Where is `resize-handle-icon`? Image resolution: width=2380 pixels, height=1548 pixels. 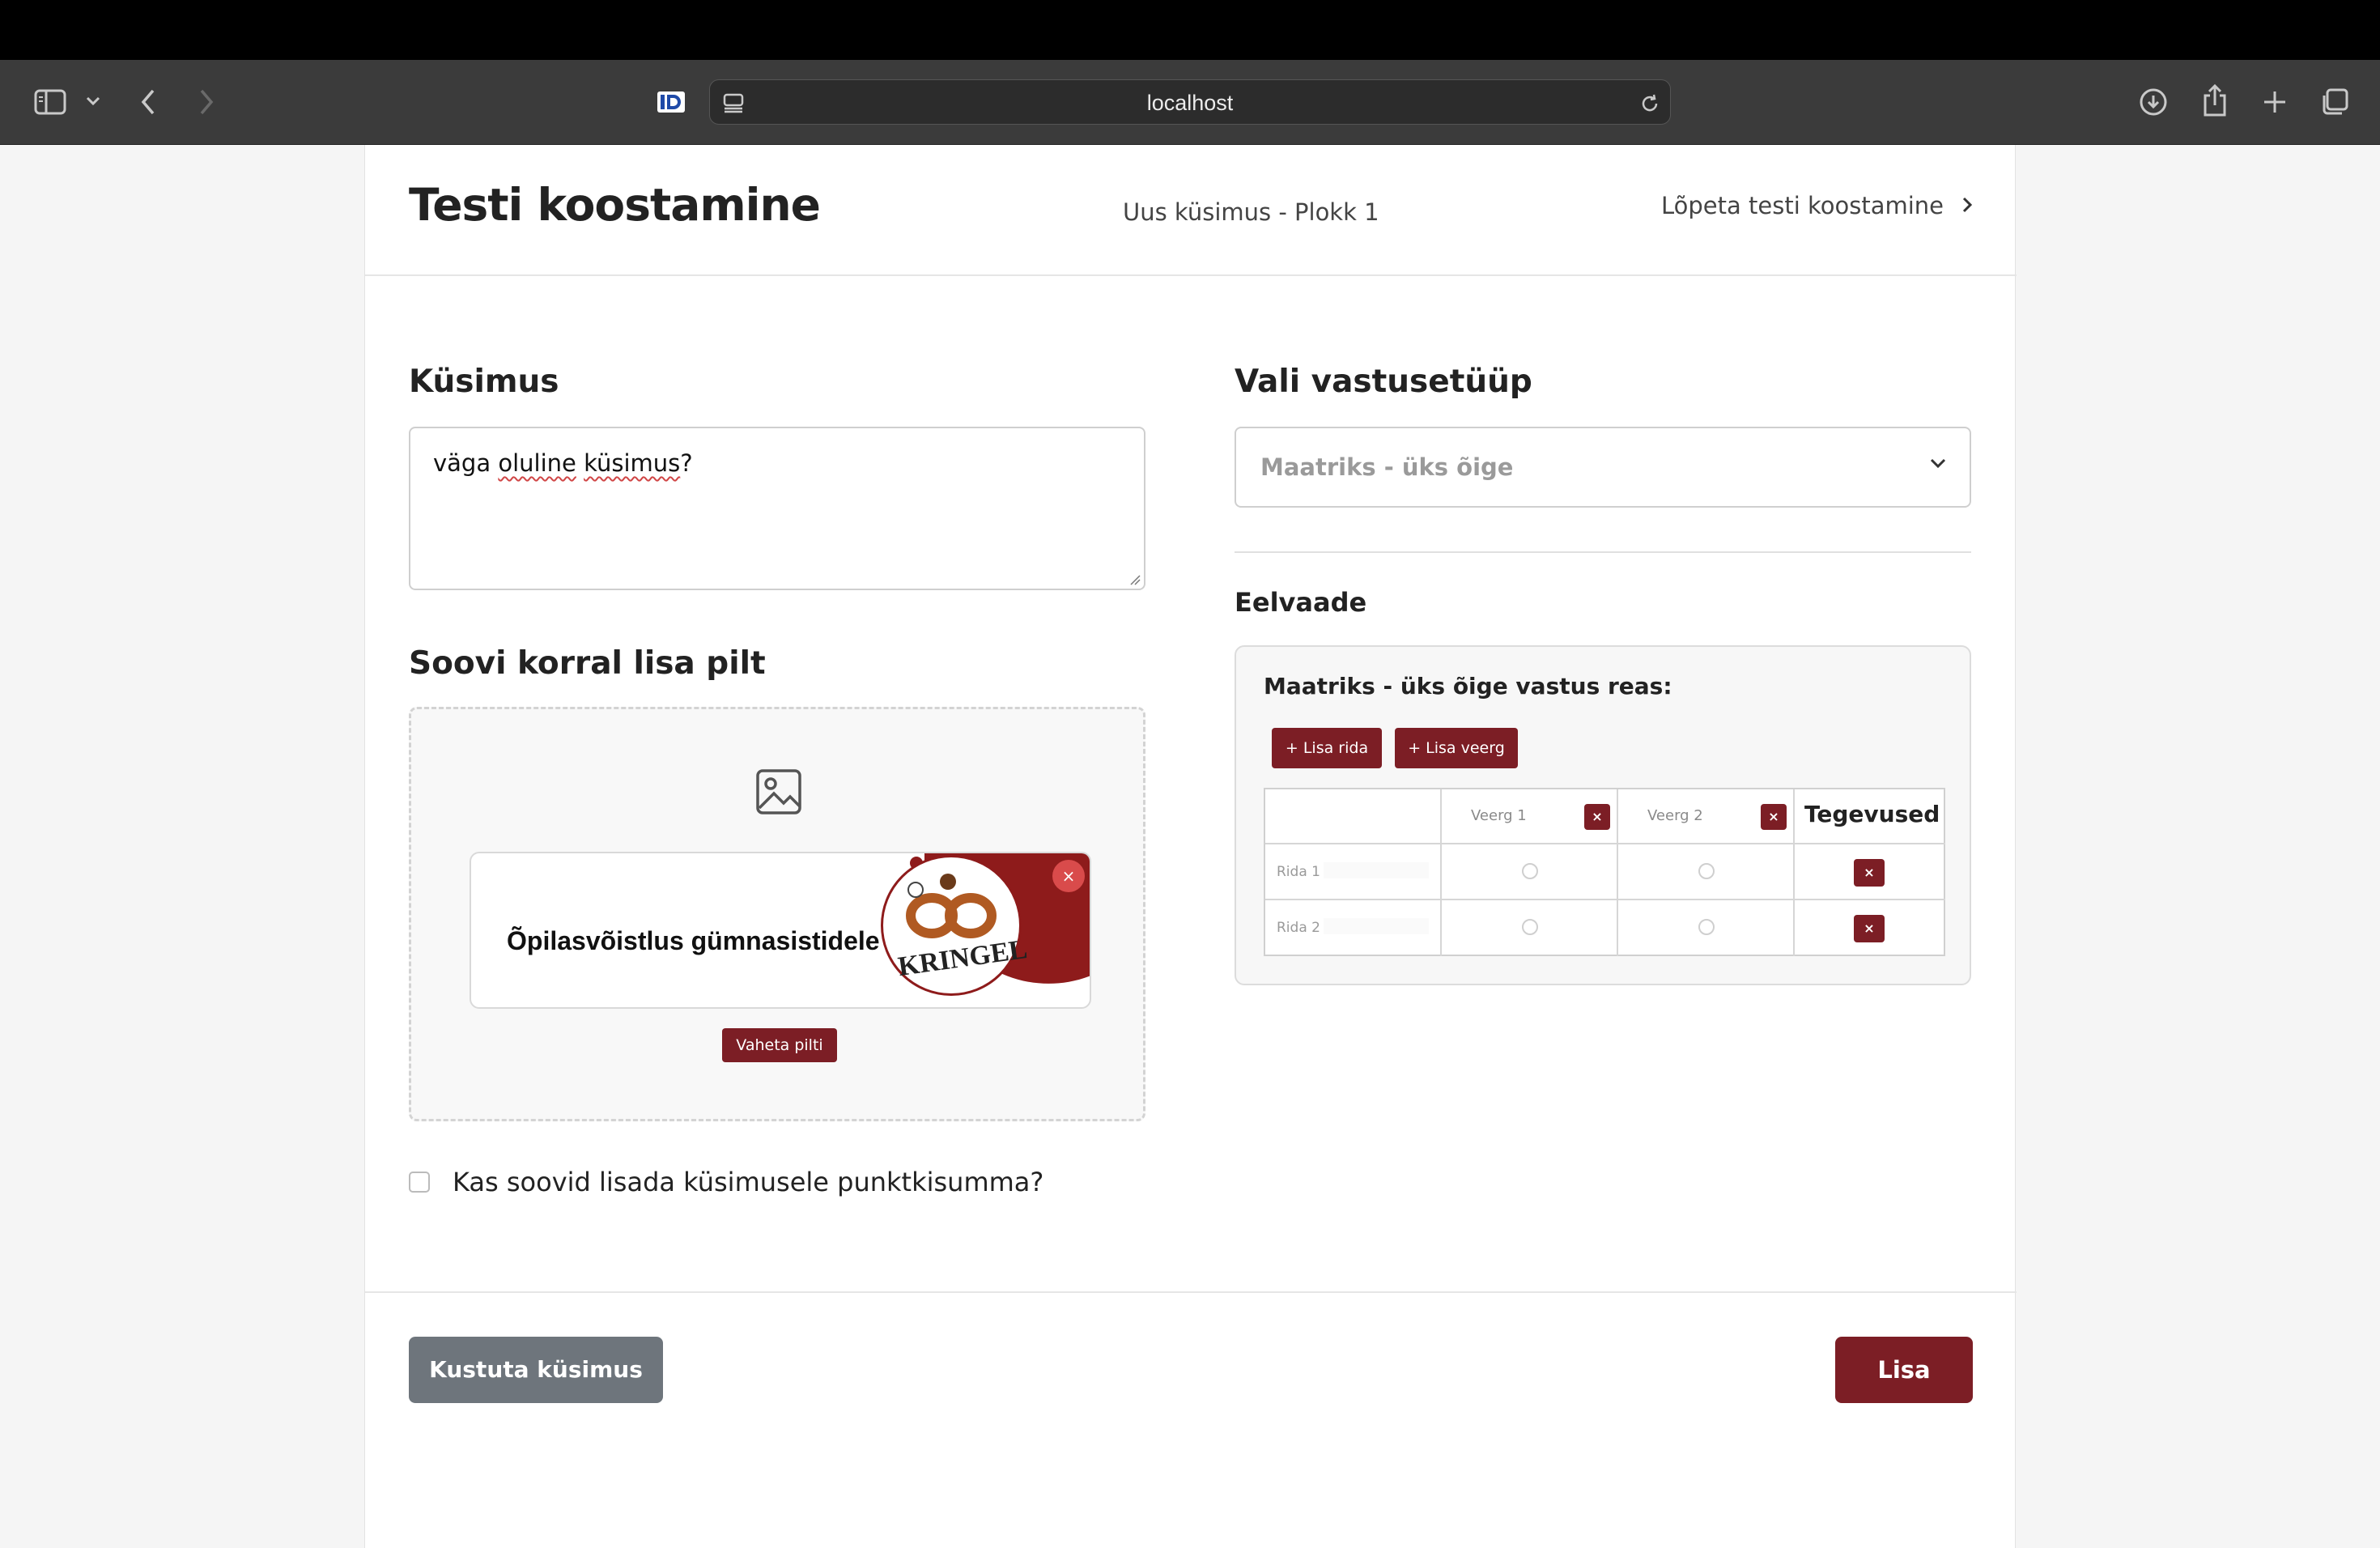
resize-handle-icon is located at coordinates (1135, 580).